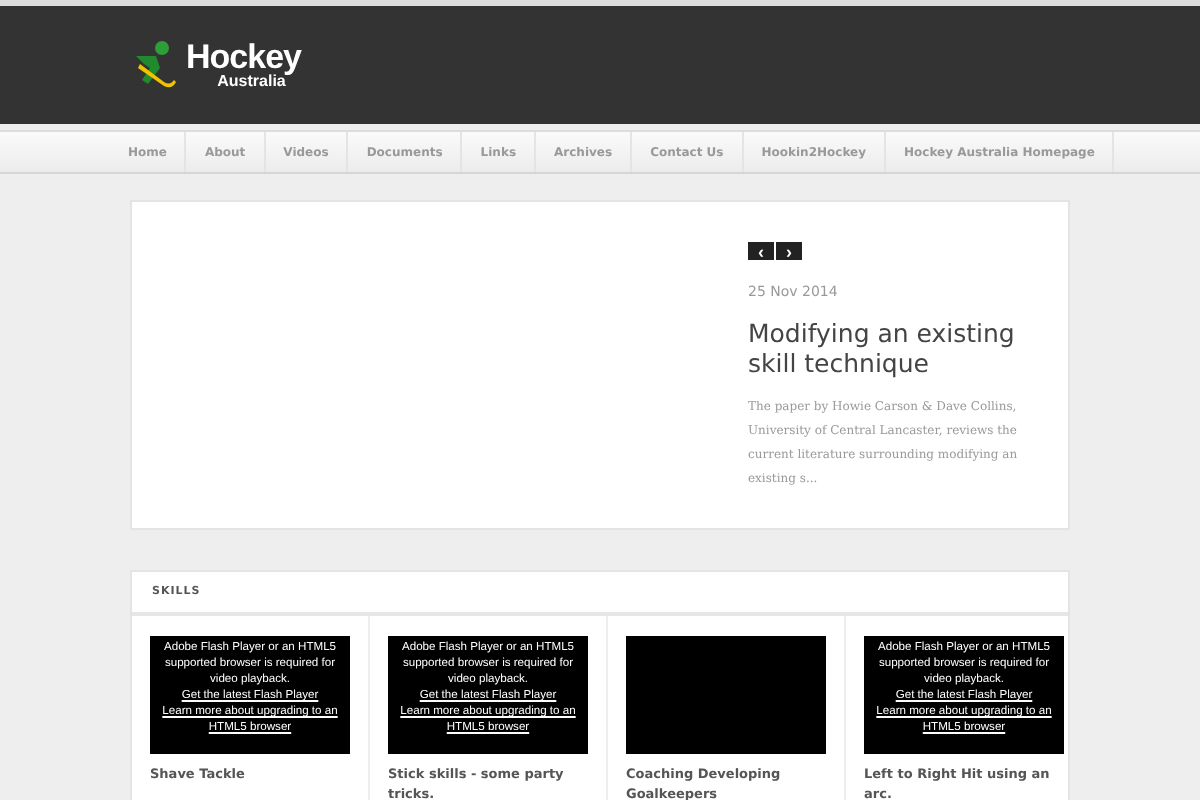 Image resolution: width=1200 pixels, height=800 pixels. What do you see at coordinates (761, 251) in the screenshot?
I see `previous-button: ‹` at bounding box center [761, 251].